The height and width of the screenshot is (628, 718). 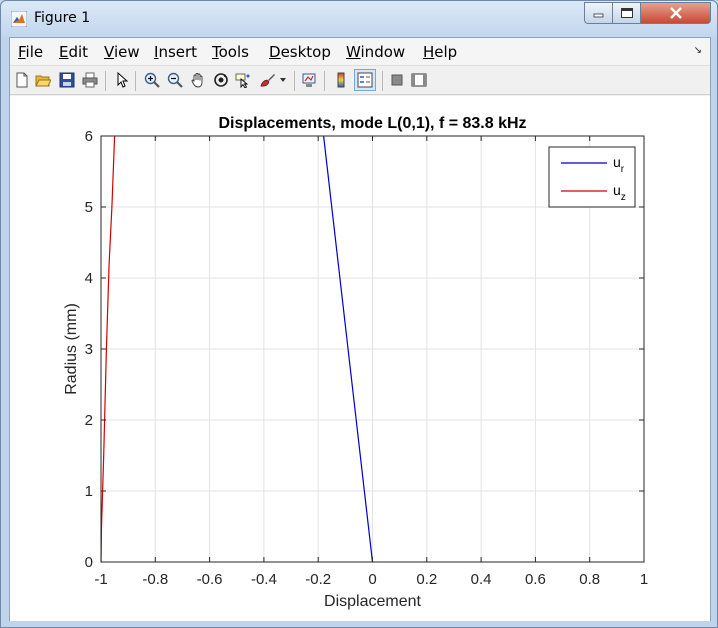 I want to click on minimize-icon, so click(x=598, y=15).